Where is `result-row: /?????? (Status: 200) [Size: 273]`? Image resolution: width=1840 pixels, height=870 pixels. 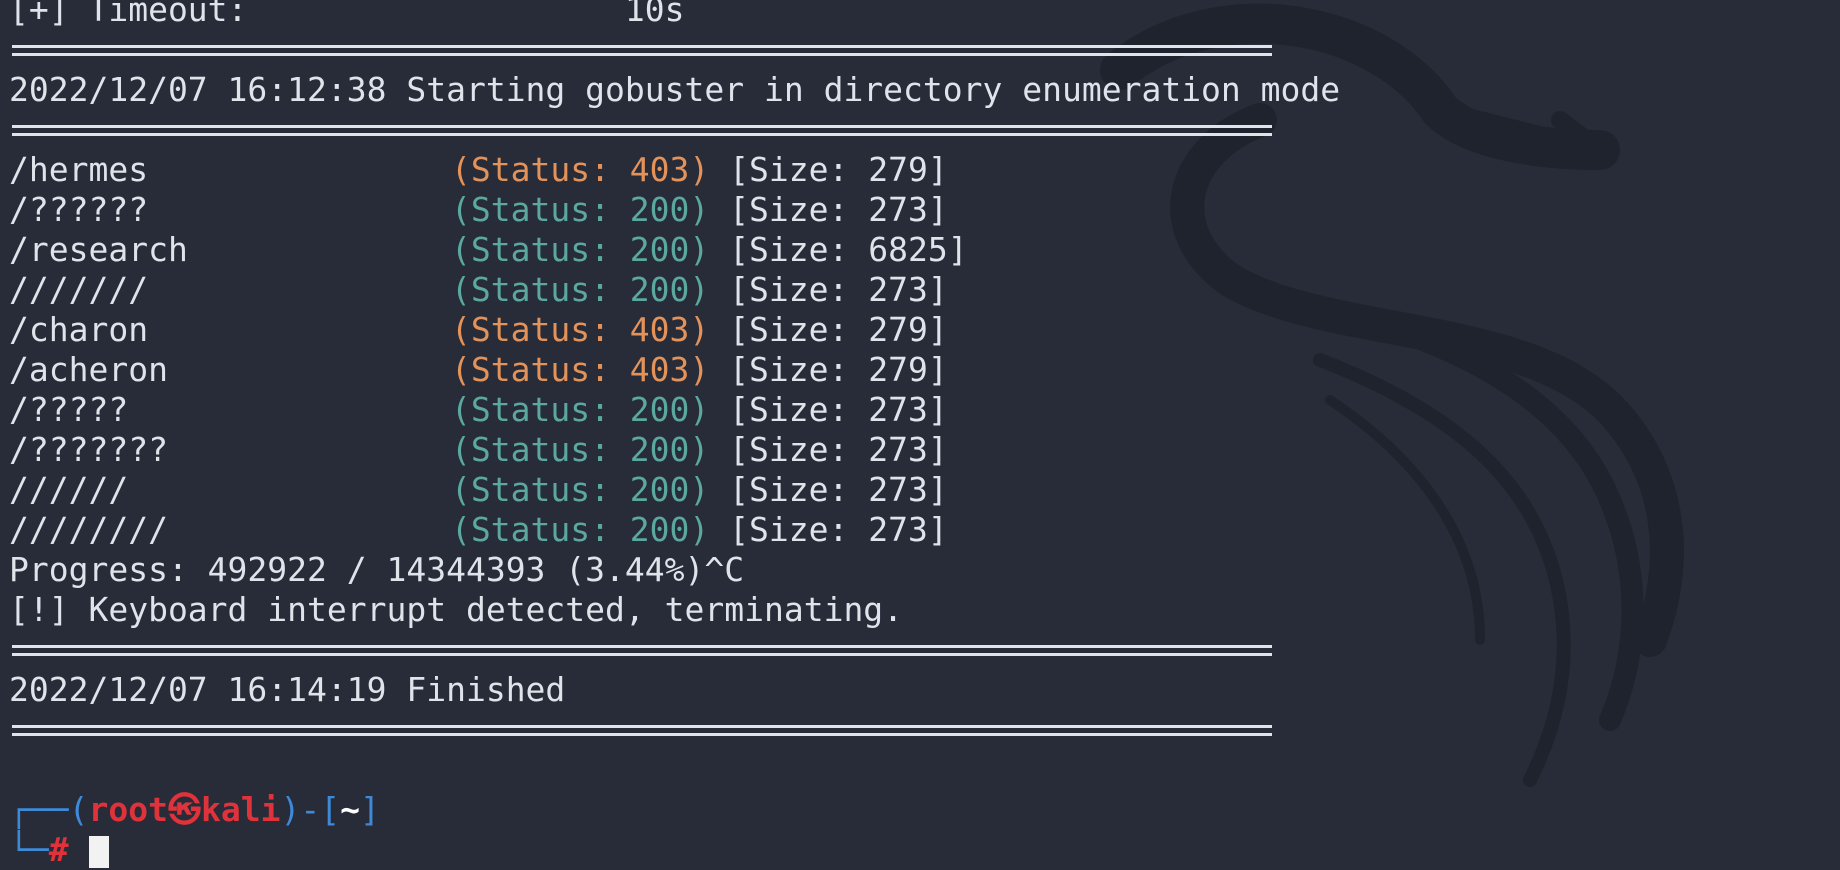
result-row: /?????? (Status: 200) [Size: 273] is located at coordinates (919, 210).